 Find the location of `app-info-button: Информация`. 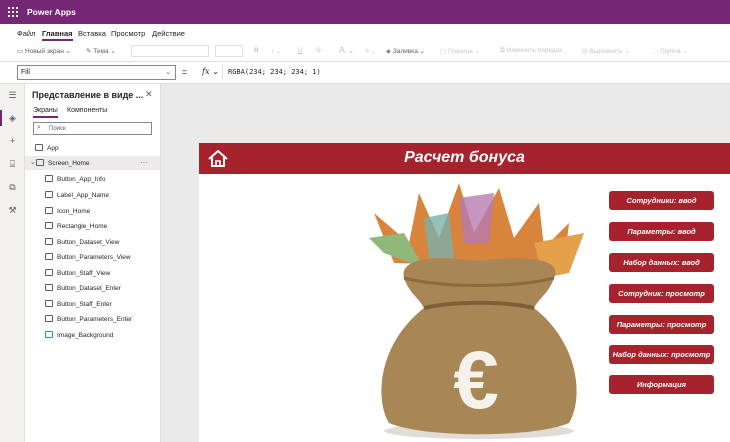

app-info-button: Информация is located at coordinates (661, 384).